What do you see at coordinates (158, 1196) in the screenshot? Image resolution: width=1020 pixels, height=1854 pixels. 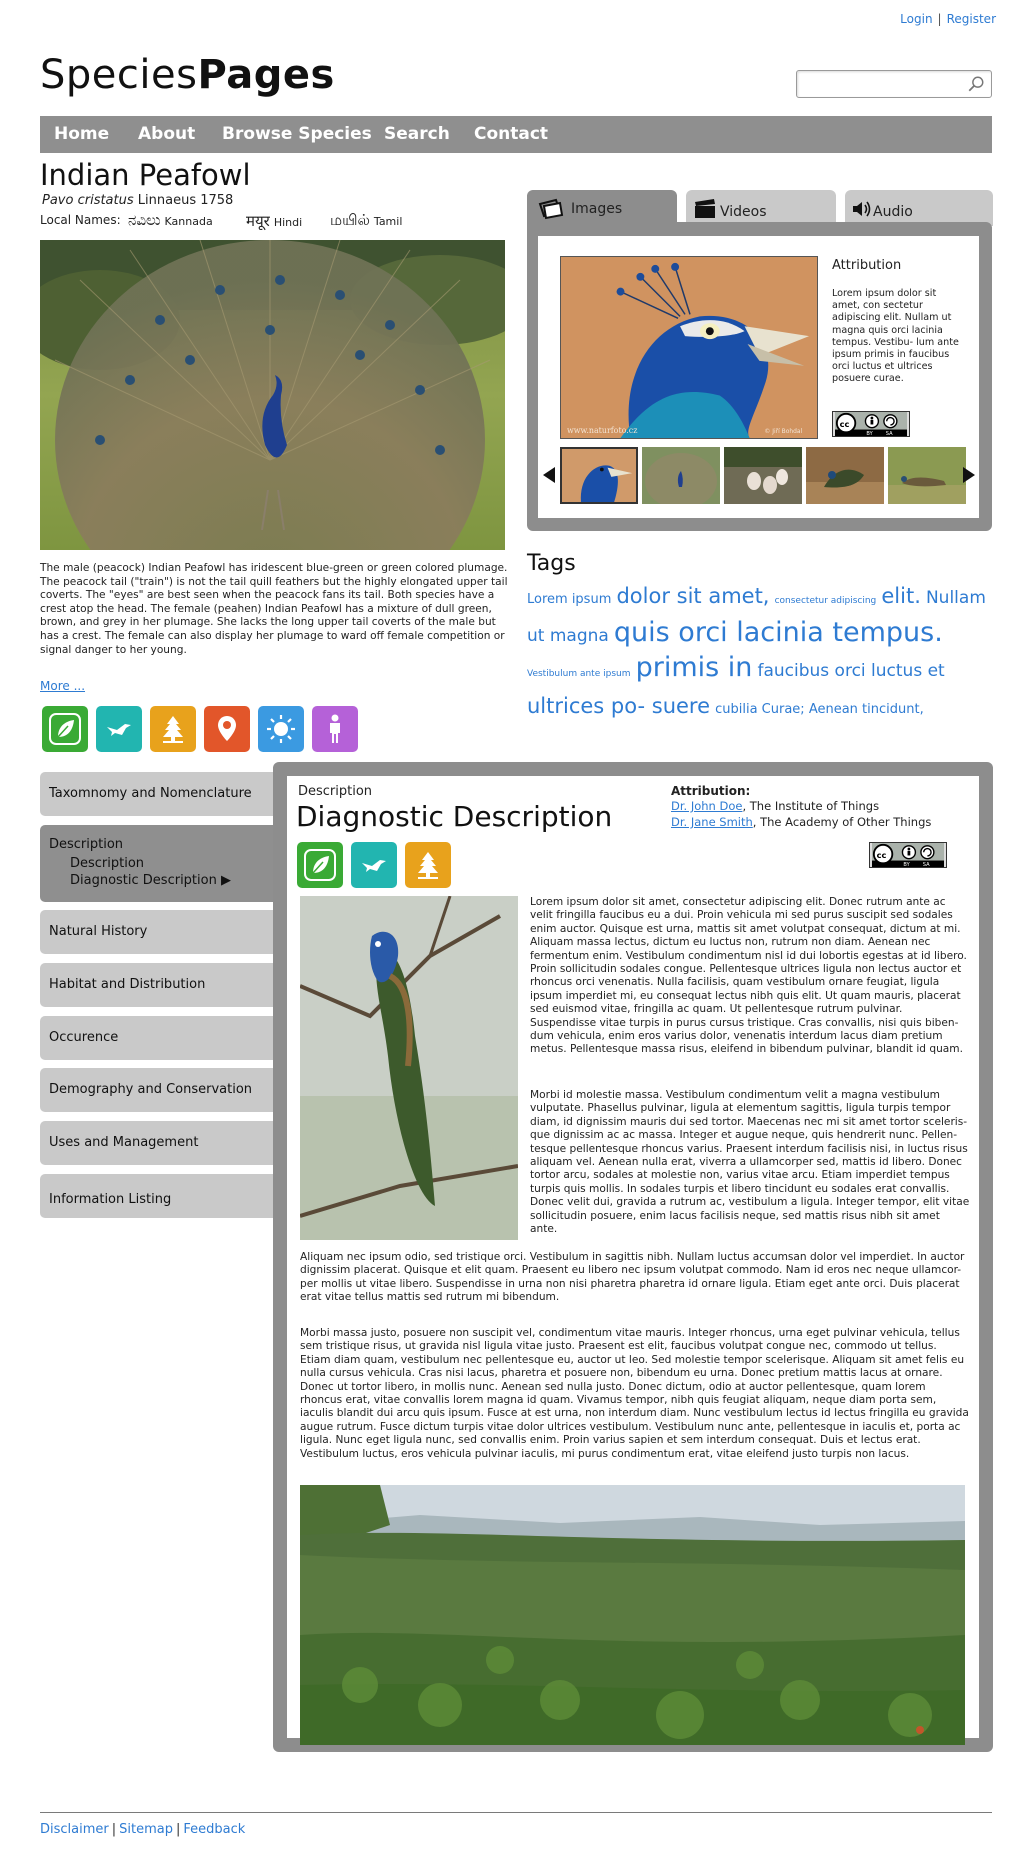 I see `left-nav-information-listing: Information Listing` at bounding box center [158, 1196].